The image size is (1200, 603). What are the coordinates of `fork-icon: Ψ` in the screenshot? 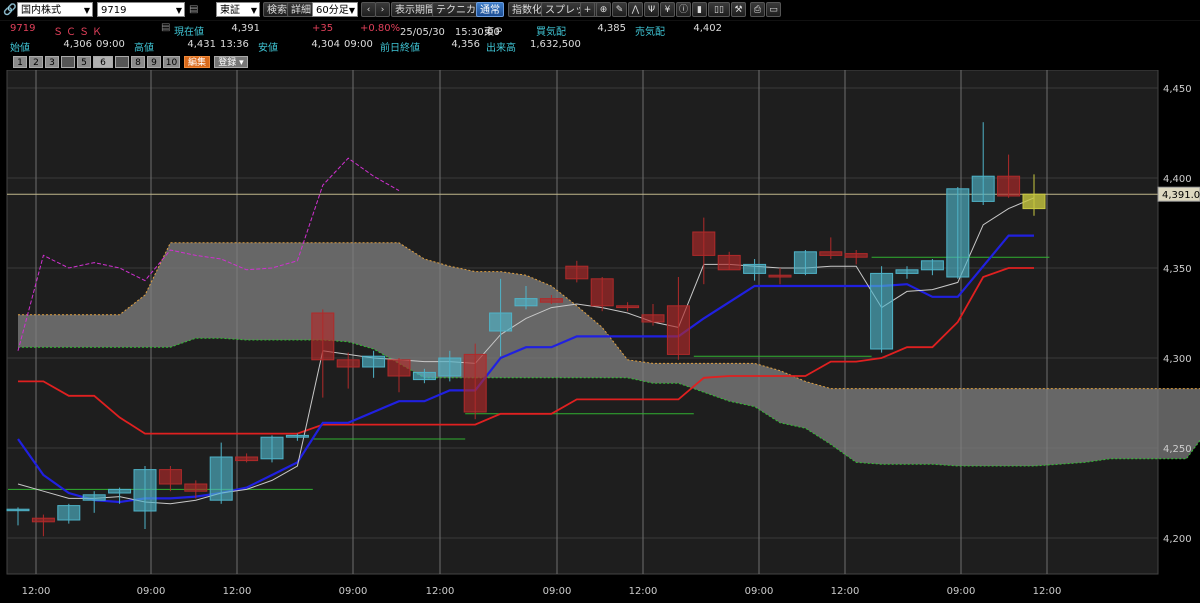 It's located at (651, 9).